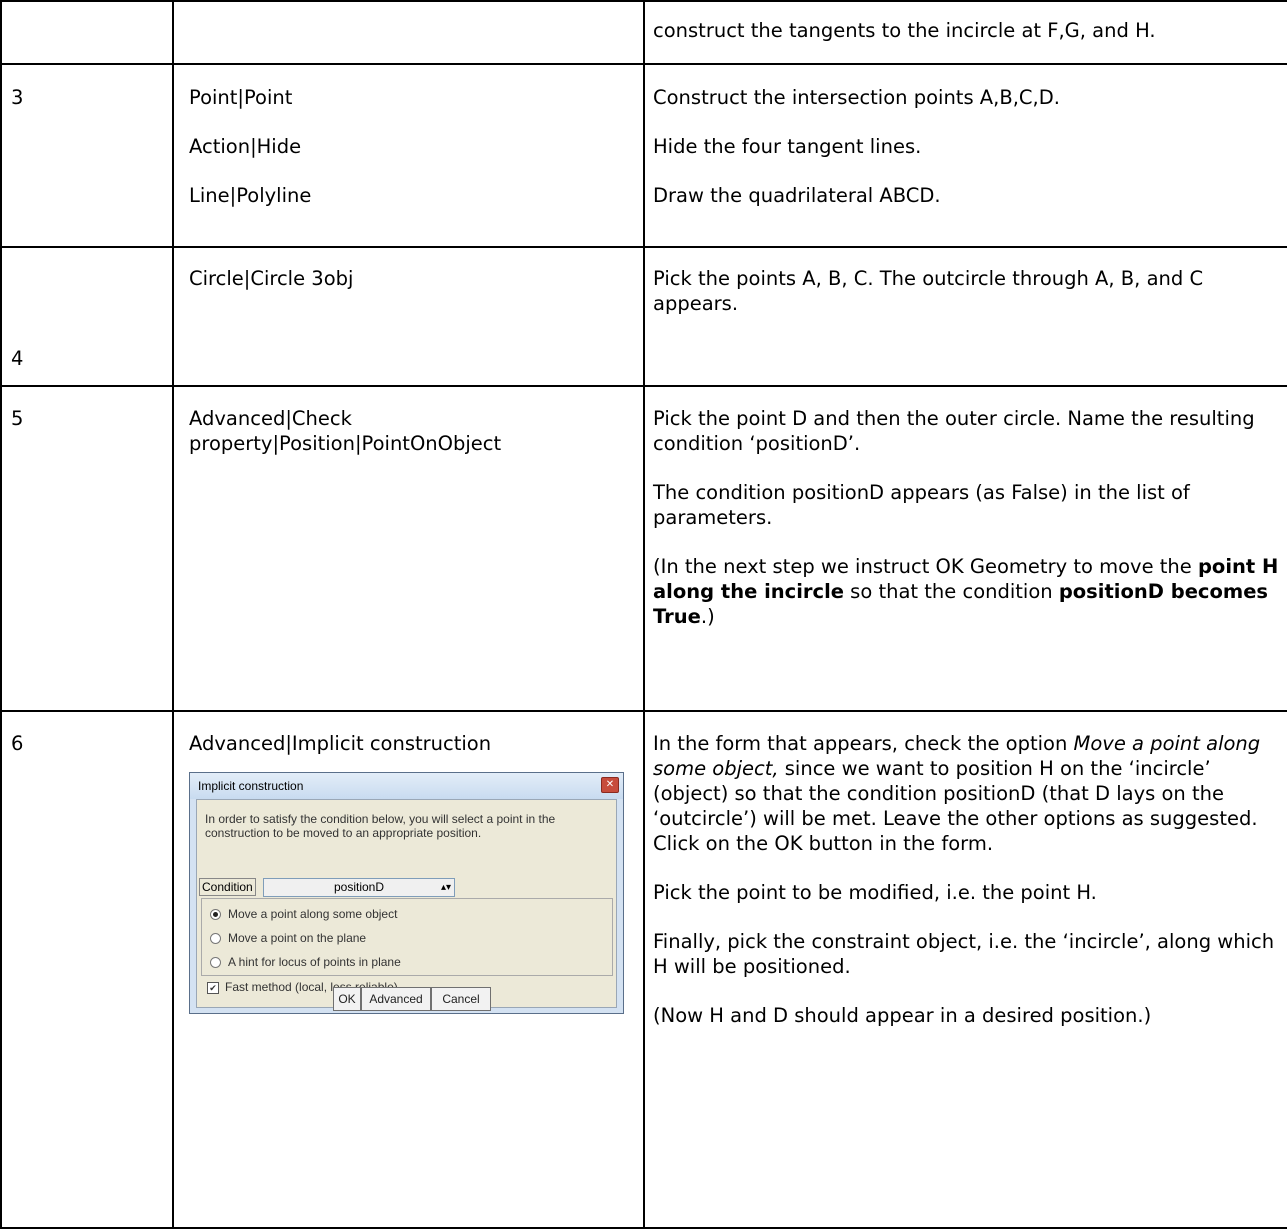 The width and height of the screenshot is (1287, 1229). Describe the element at coordinates (787, 146) in the screenshot. I see `description-text: Hide the four tangent lines.` at that location.